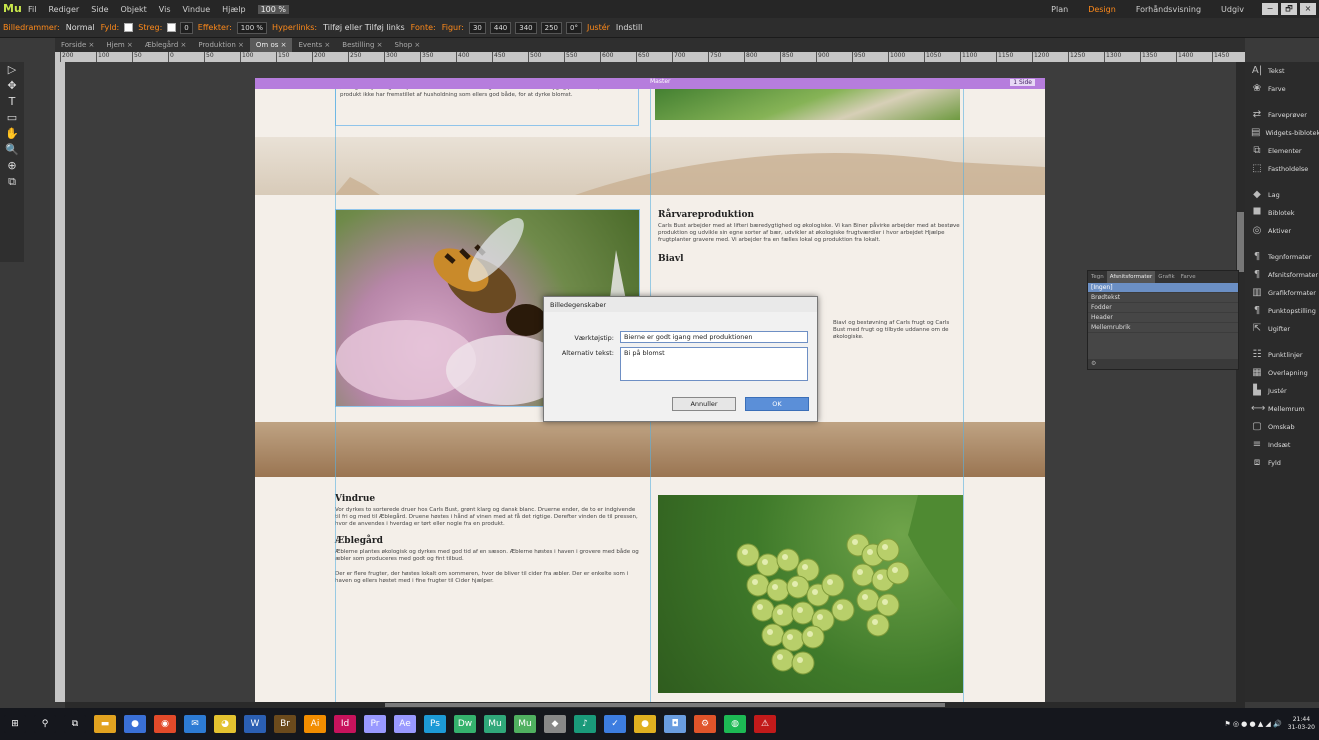  I want to click on panel-item: ▦ Overlapning, so click(1282, 373).